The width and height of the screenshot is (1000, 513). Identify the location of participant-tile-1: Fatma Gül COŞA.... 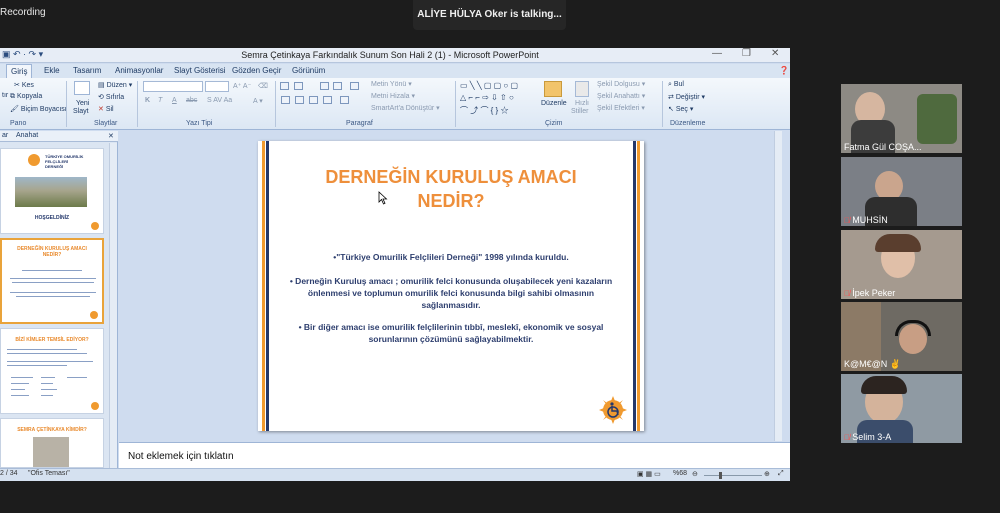
(901, 118).